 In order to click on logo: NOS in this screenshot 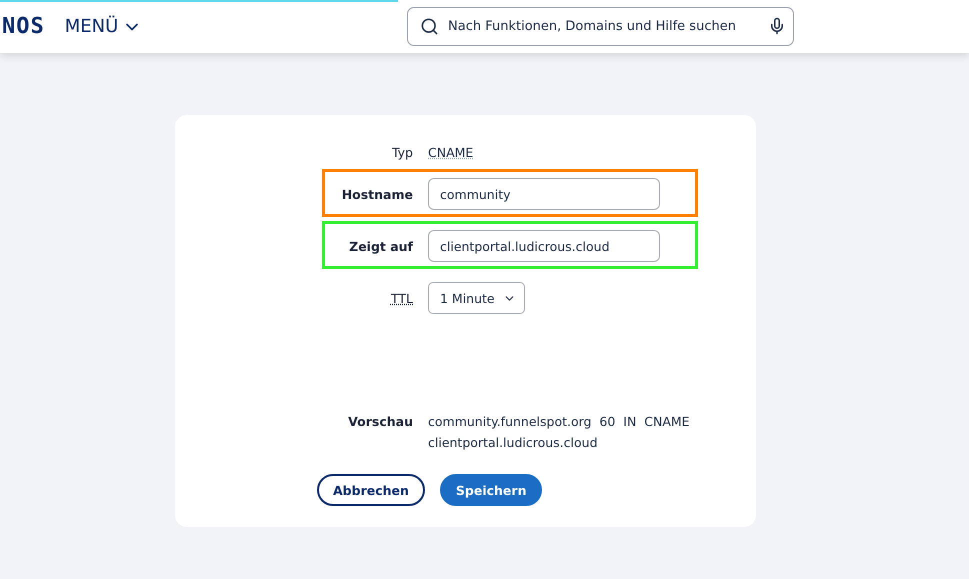, I will do `click(23, 26)`.